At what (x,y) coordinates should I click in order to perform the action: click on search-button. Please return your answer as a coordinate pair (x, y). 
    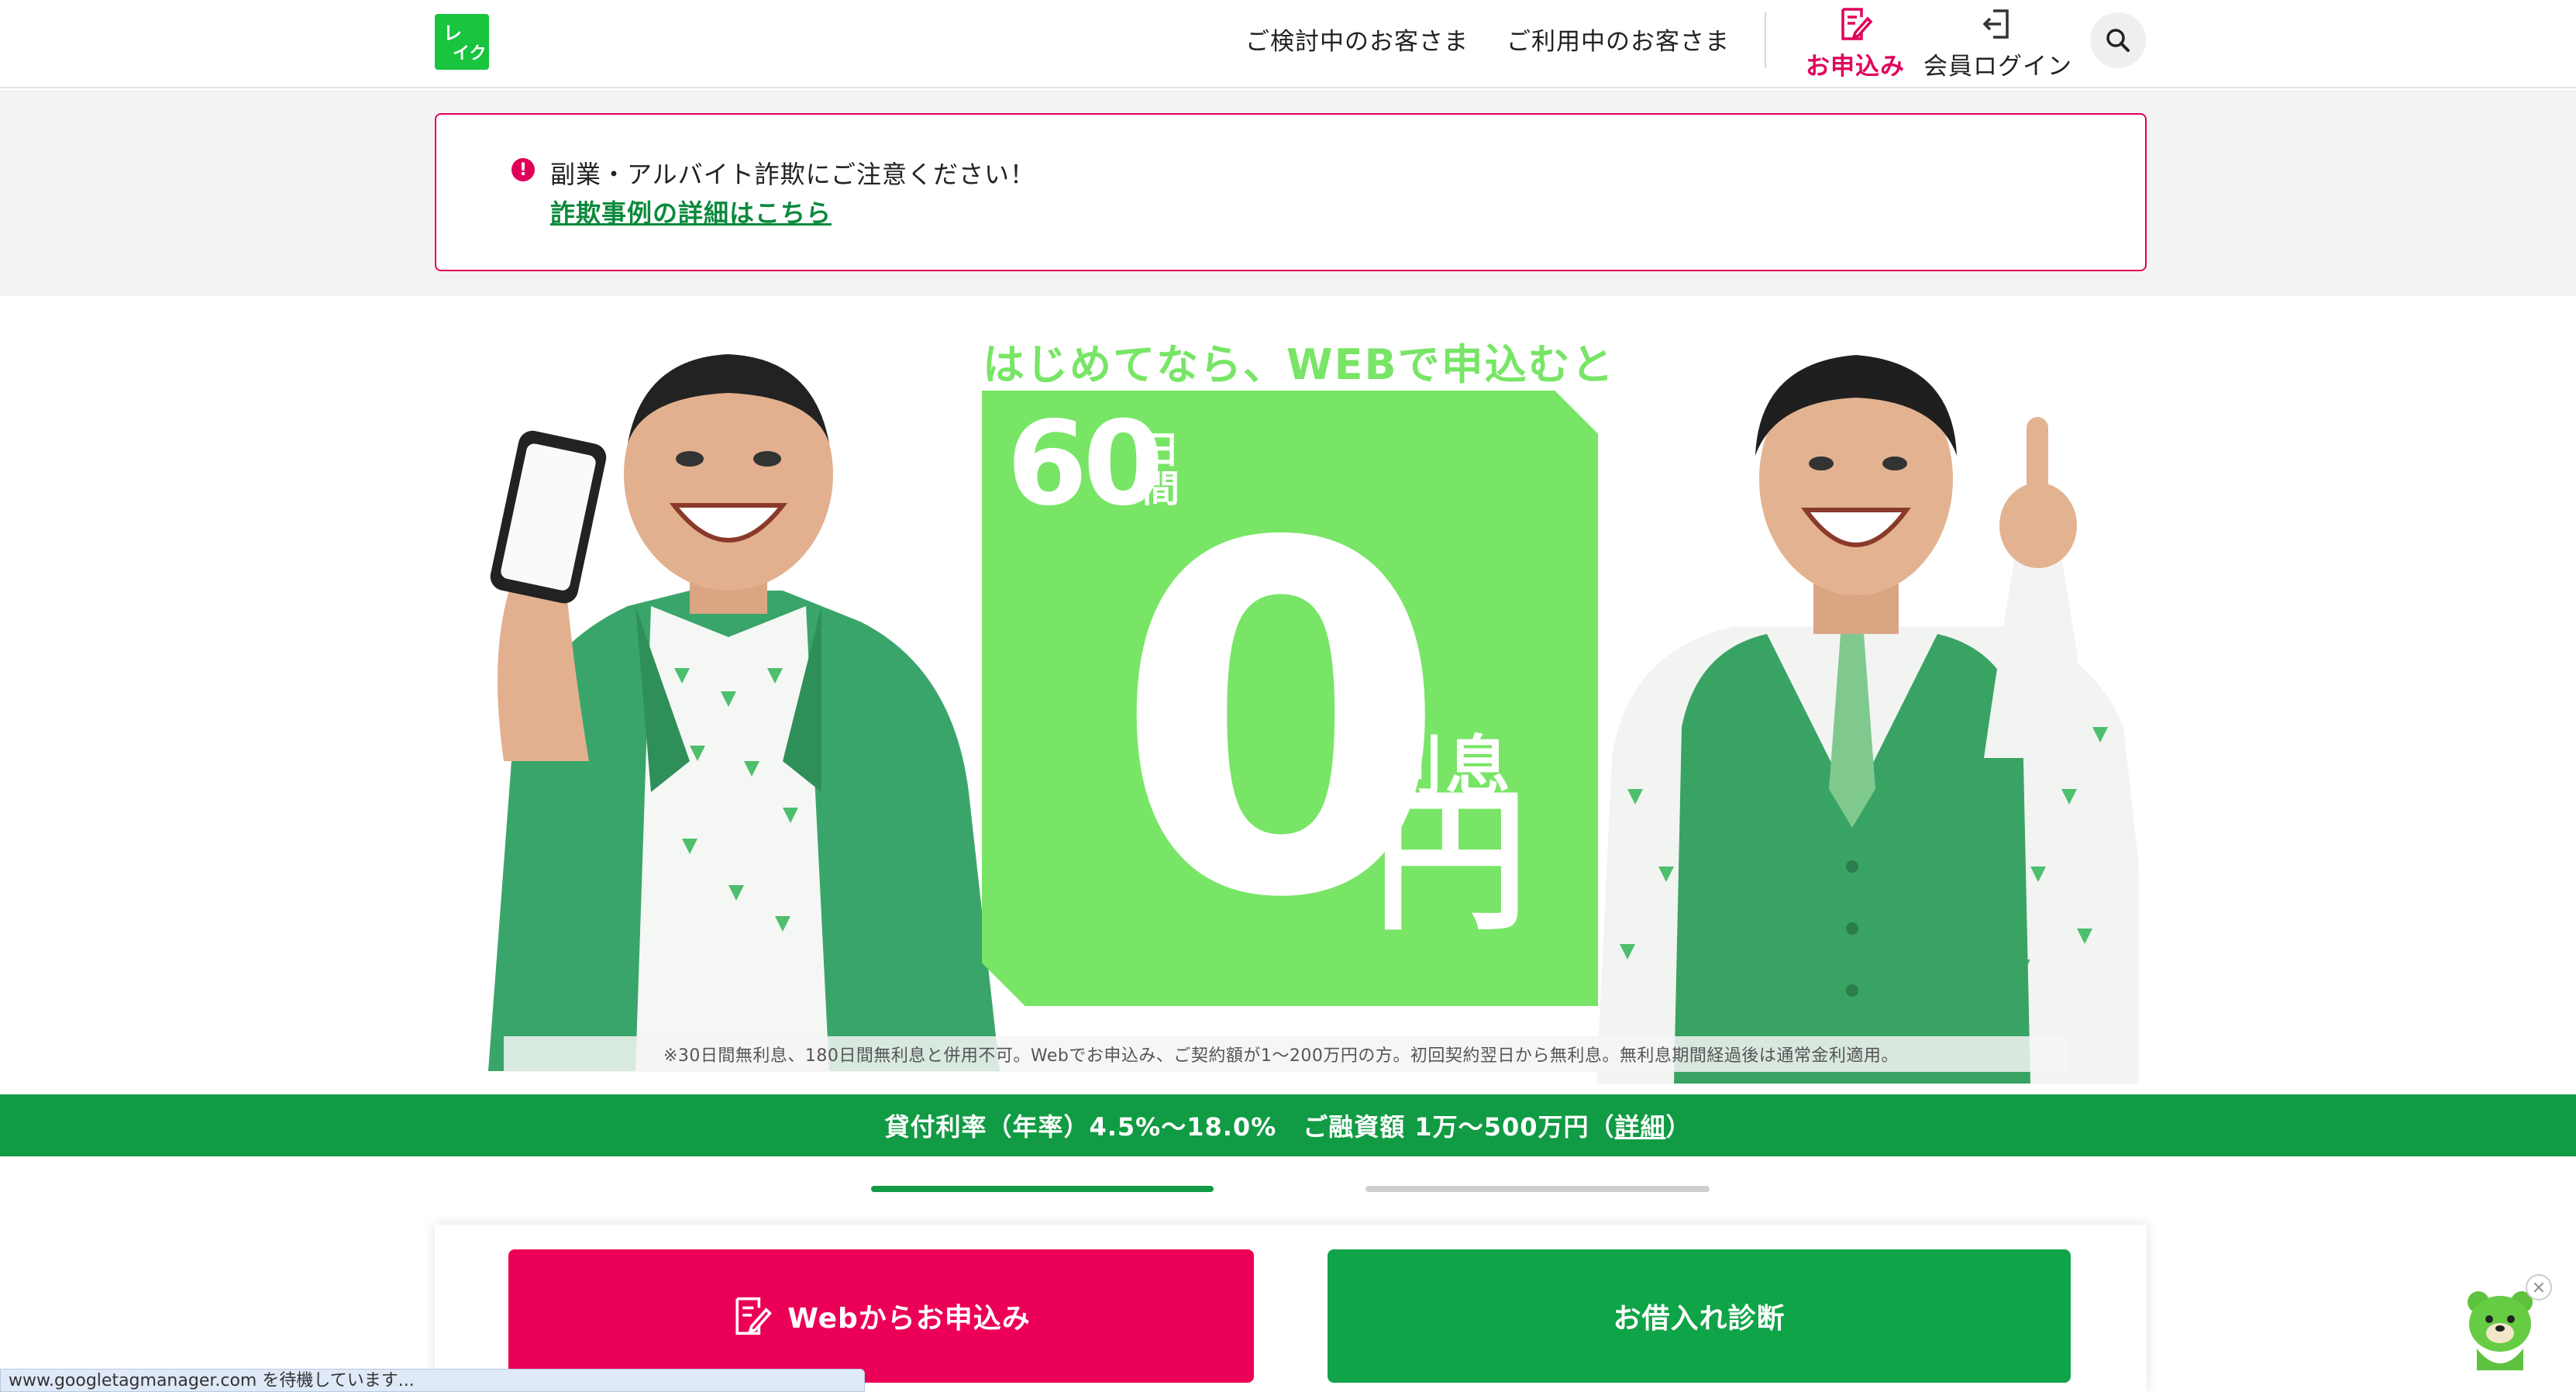
    Looking at the image, I should click on (2118, 40).